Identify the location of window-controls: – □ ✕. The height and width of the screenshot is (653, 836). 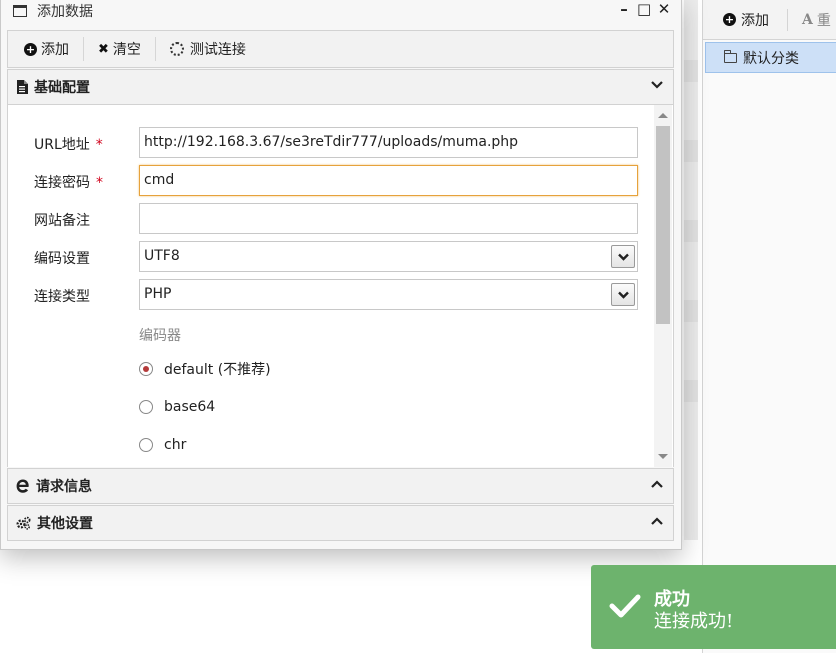
(644, 9).